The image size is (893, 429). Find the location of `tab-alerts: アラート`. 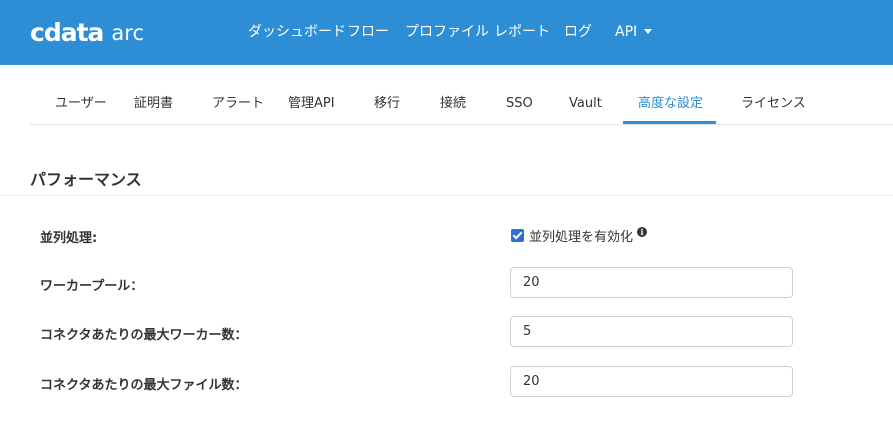

tab-alerts: アラート is located at coordinates (238, 104).